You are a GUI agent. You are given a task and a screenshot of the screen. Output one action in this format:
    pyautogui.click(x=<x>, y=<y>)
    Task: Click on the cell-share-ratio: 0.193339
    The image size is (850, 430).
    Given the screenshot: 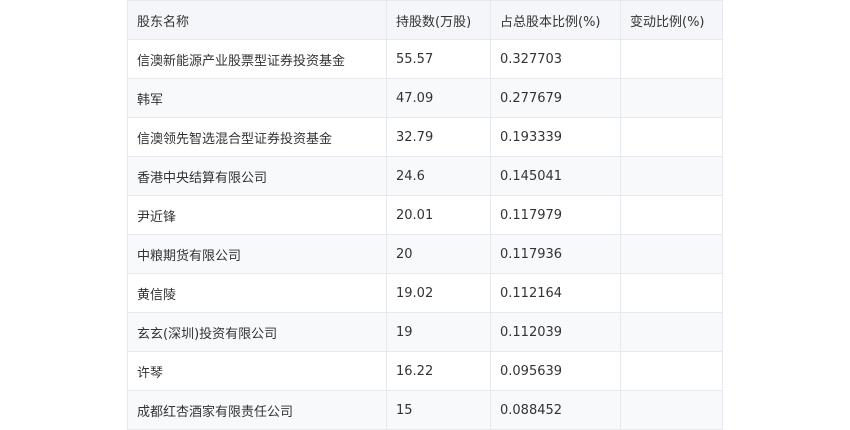 What is the action you would take?
    pyautogui.click(x=555, y=137)
    